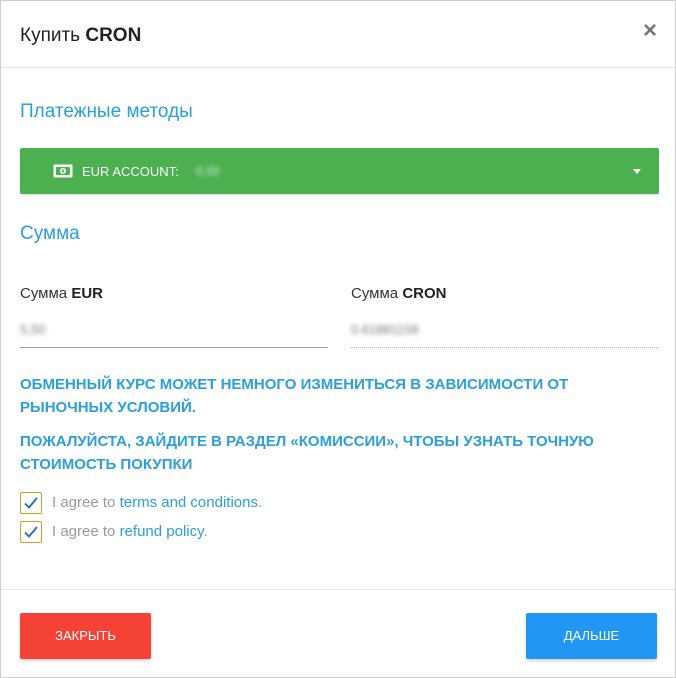  What do you see at coordinates (162, 531) in the screenshot?
I see `refund-policy-link: refund policy` at bounding box center [162, 531].